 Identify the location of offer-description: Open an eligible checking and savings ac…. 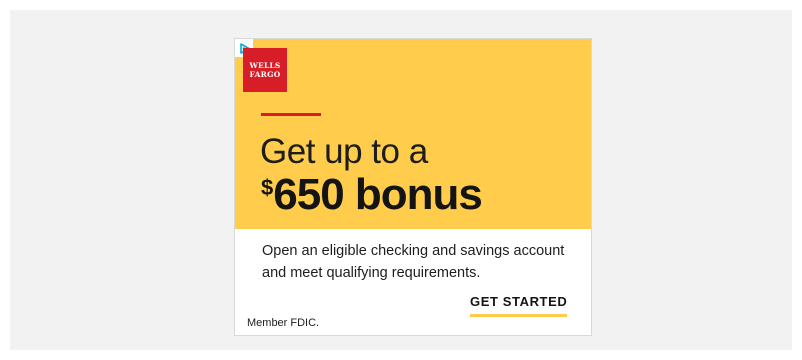
(413, 262).